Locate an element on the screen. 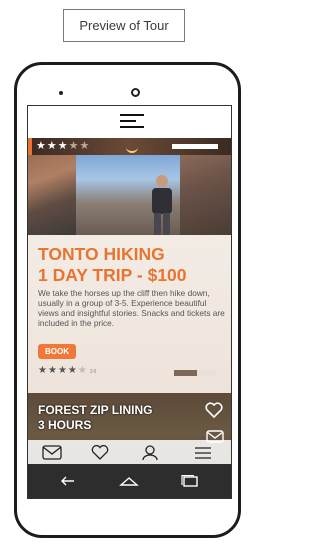 The image size is (320, 545). preview-of-tour-button: Preview of Tour is located at coordinates (124, 25).